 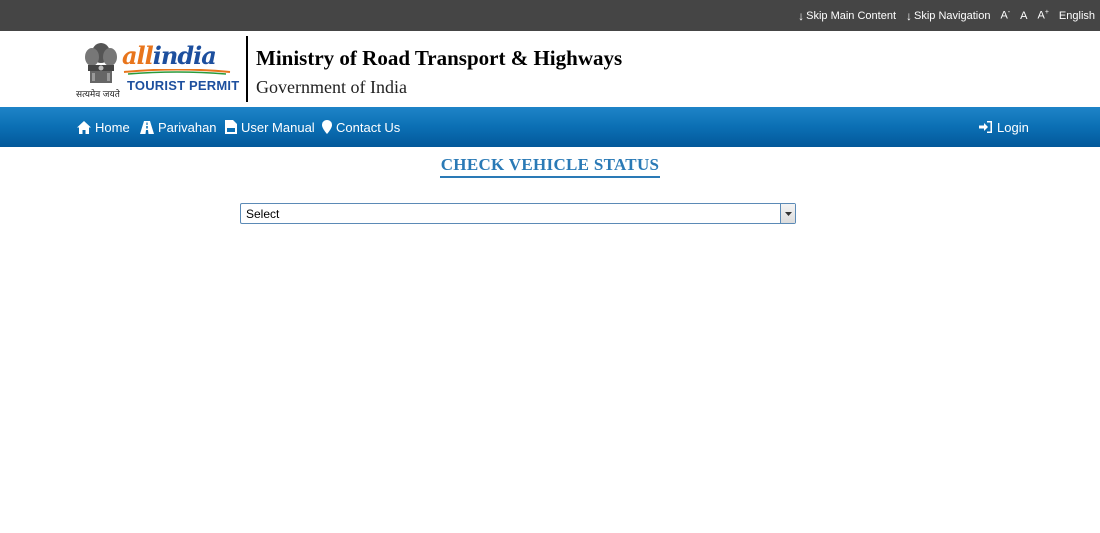 What do you see at coordinates (518, 213) in the screenshot?
I see `vehicle-status-select: Select` at bounding box center [518, 213].